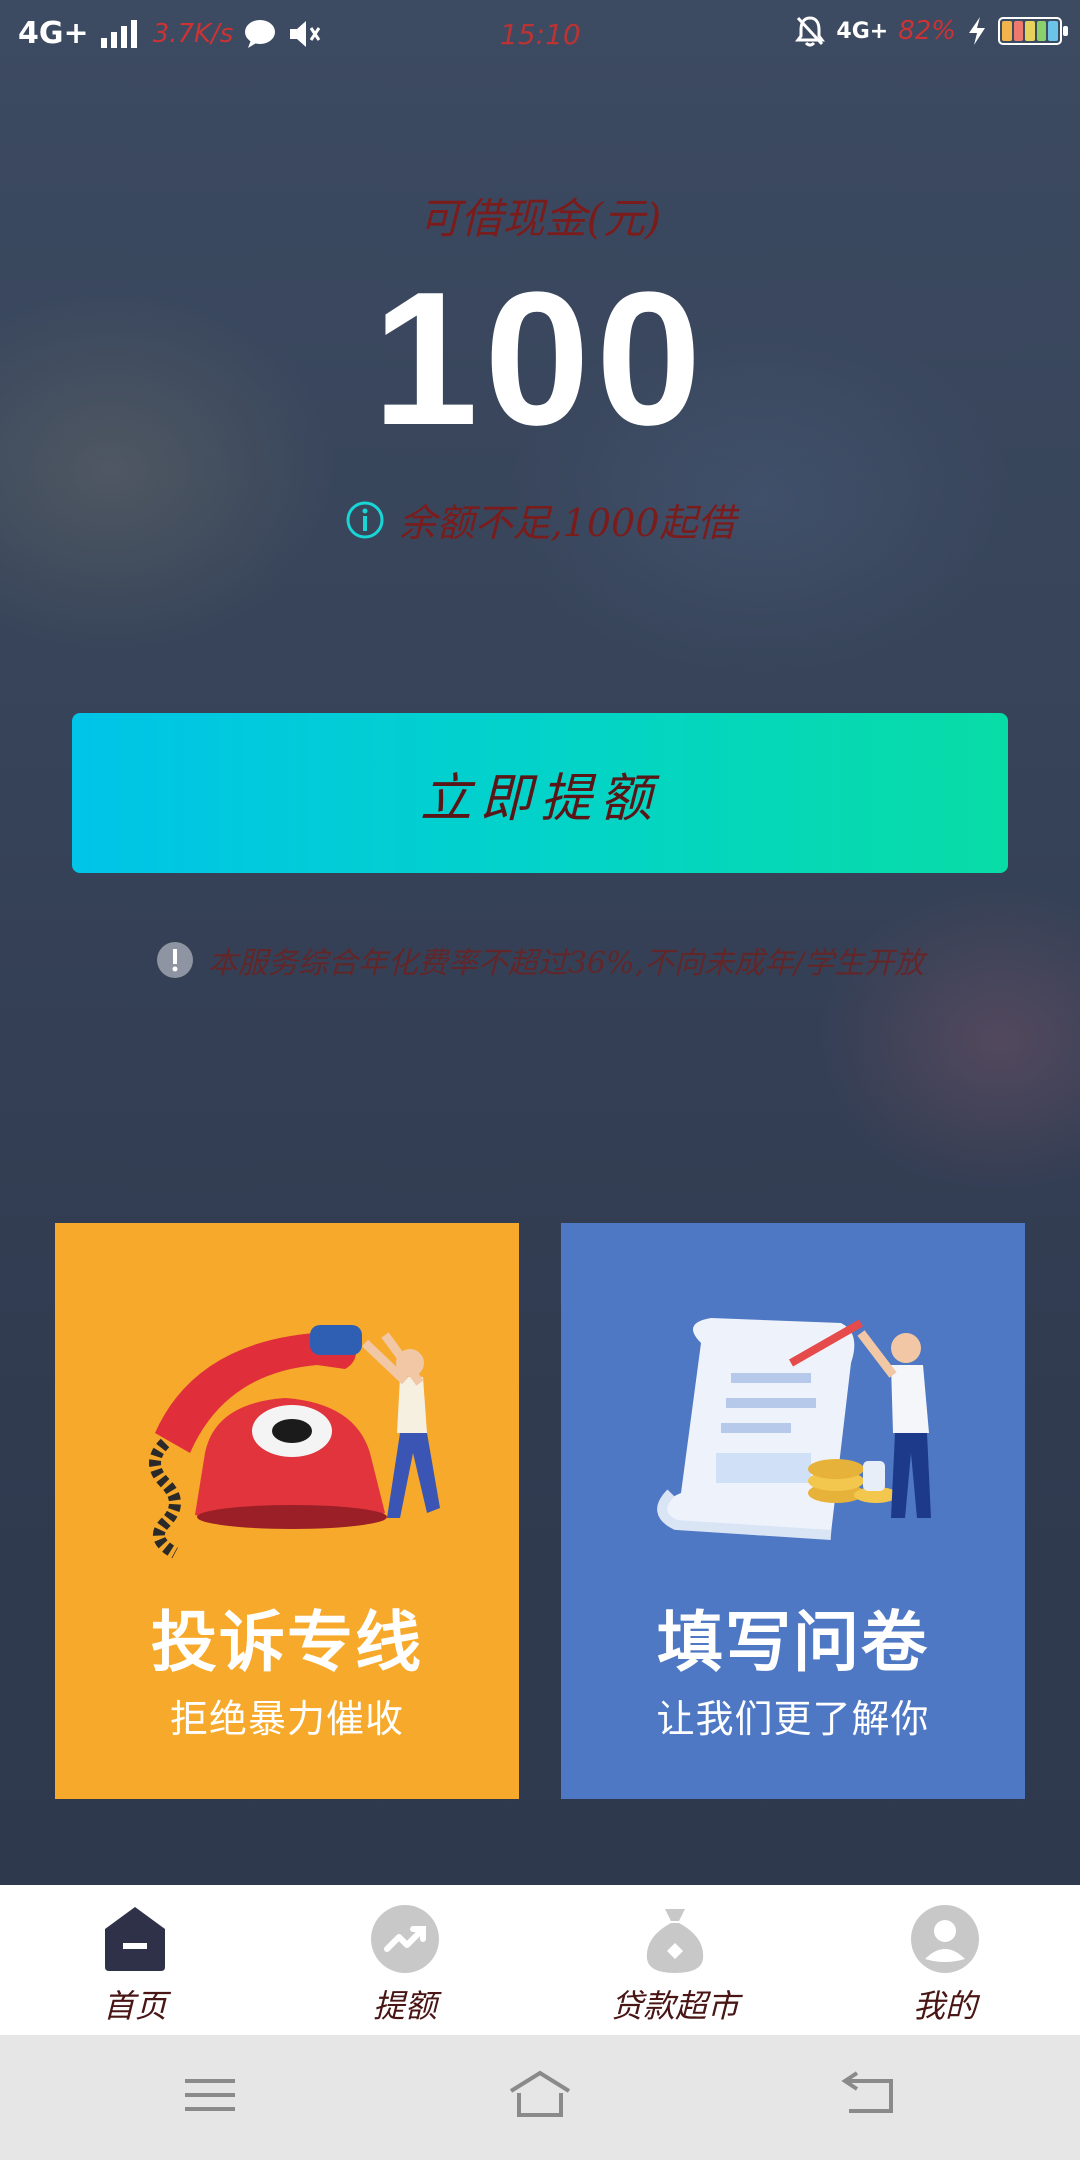  I want to click on balance-hint-text: 余额不足,1000起借, so click(567, 523).